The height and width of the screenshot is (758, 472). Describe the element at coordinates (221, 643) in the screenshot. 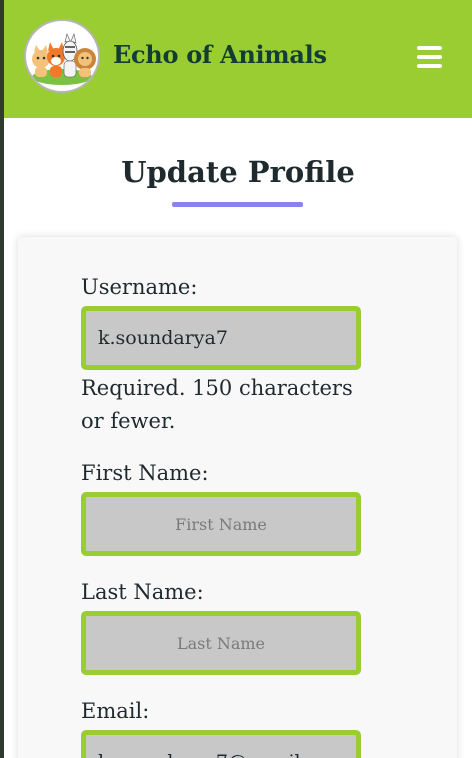

I see `last-name-input` at that location.